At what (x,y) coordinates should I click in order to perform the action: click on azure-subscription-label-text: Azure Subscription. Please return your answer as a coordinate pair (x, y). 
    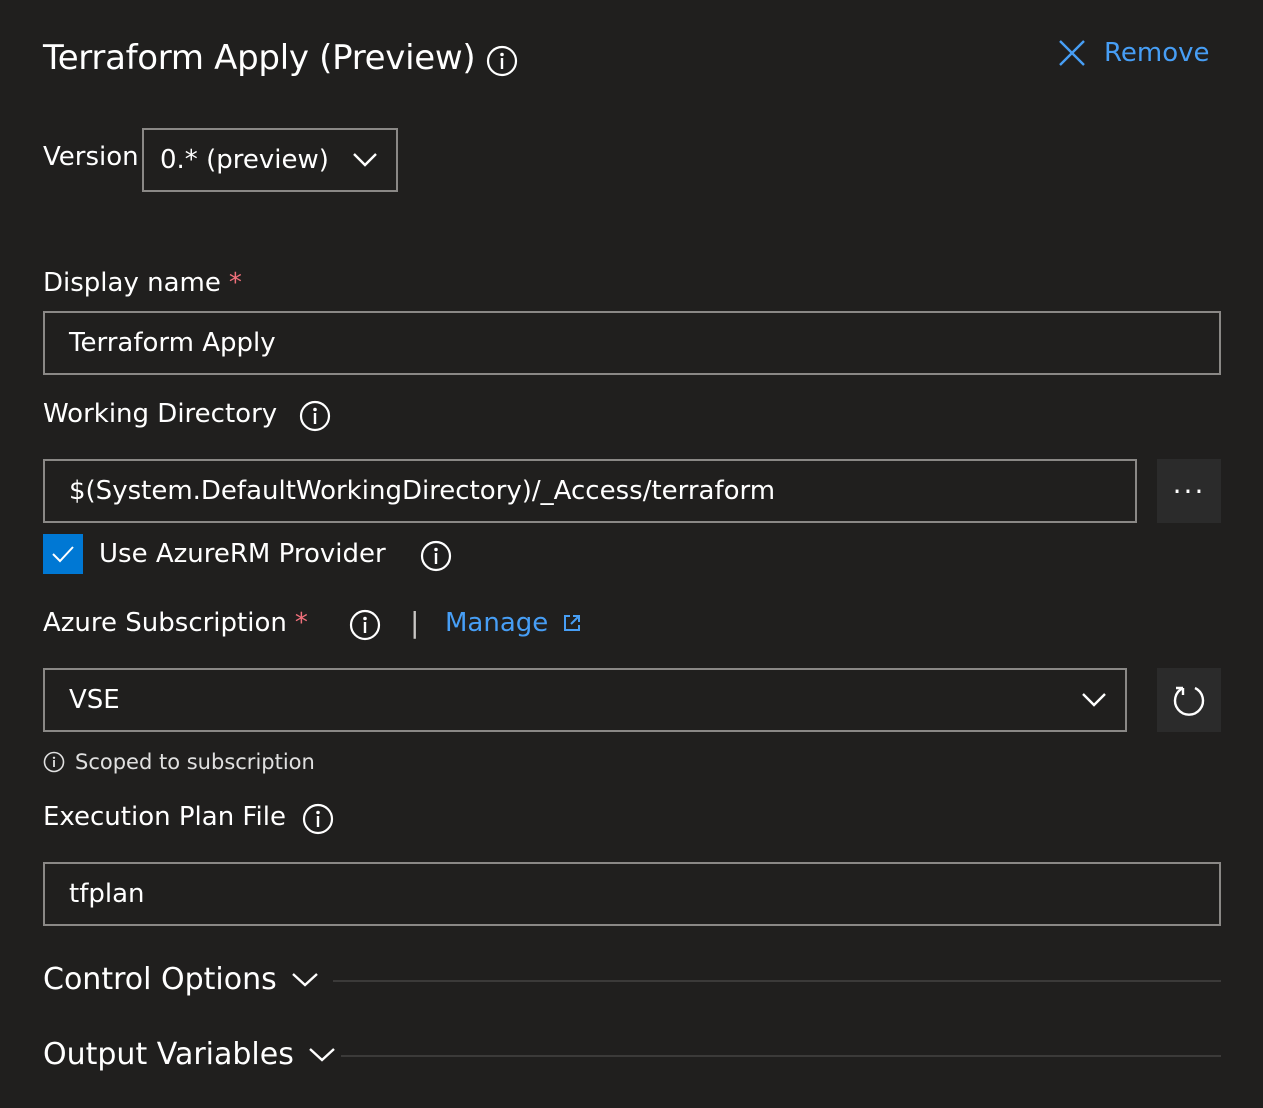
    Looking at the image, I should click on (165, 623).